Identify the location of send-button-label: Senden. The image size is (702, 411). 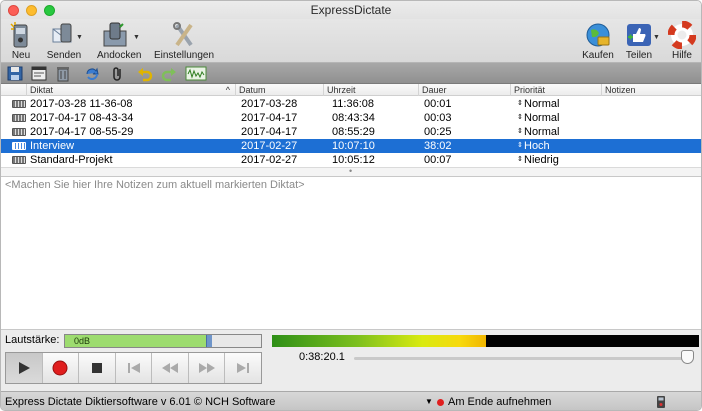
(64, 55).